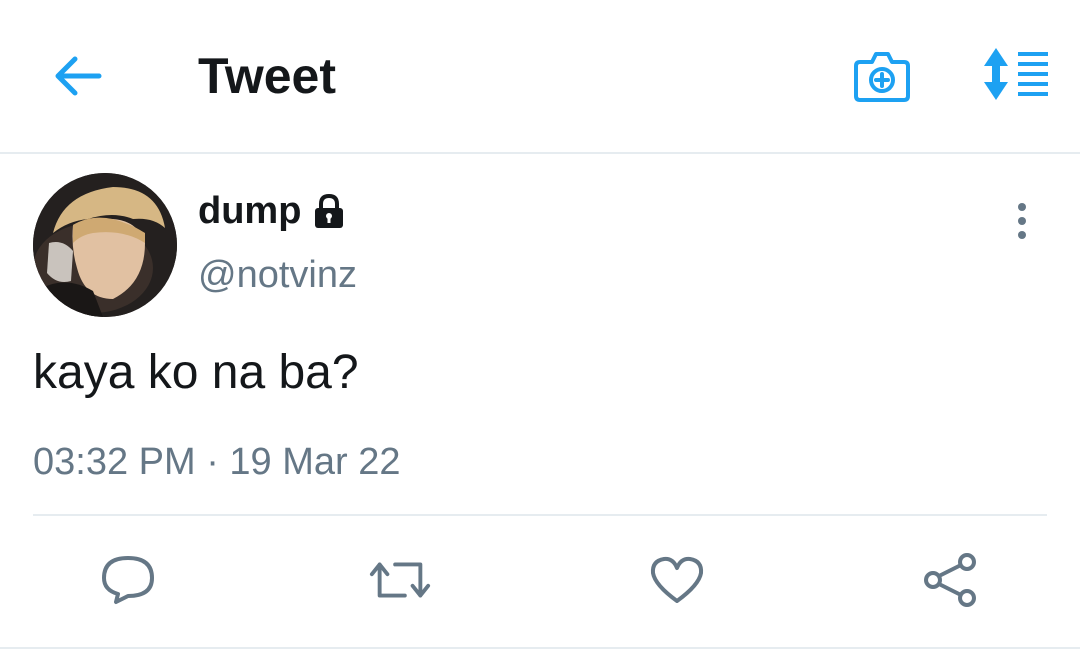 The image size is (1080, 651). What do you see at coordinates (267, 76) in the screenshot?
I see `page-title: Tweet` at bounding box center [267, 76].